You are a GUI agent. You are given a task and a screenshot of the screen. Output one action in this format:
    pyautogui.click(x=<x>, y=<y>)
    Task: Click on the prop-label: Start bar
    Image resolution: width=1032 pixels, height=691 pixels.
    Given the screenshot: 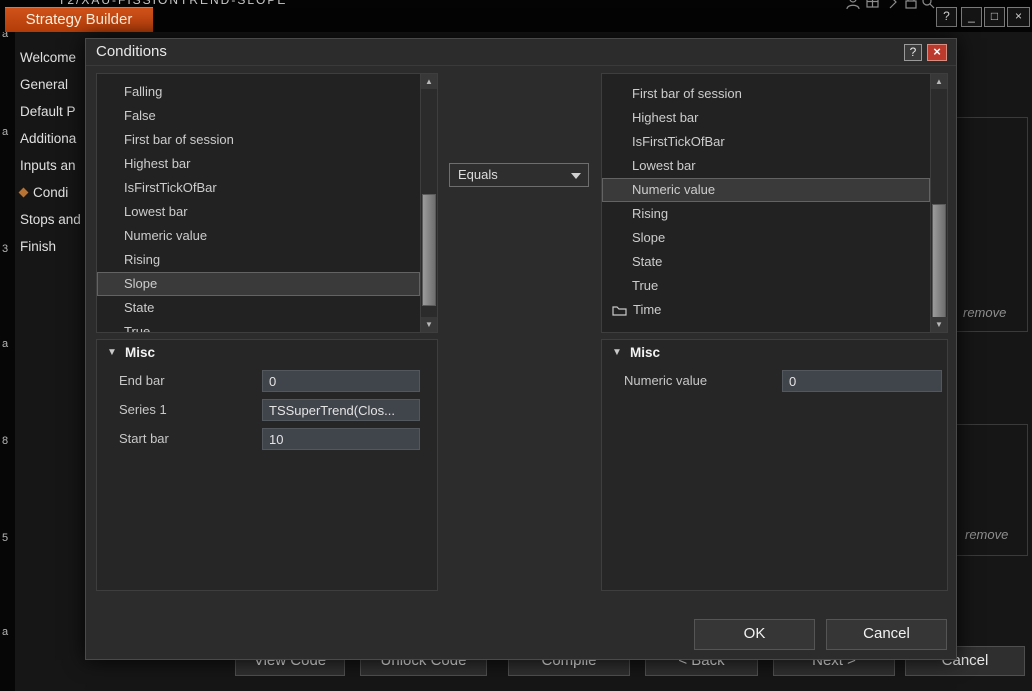 What is the action you would take?
    pyautogui.click(x=144, y=438)
    